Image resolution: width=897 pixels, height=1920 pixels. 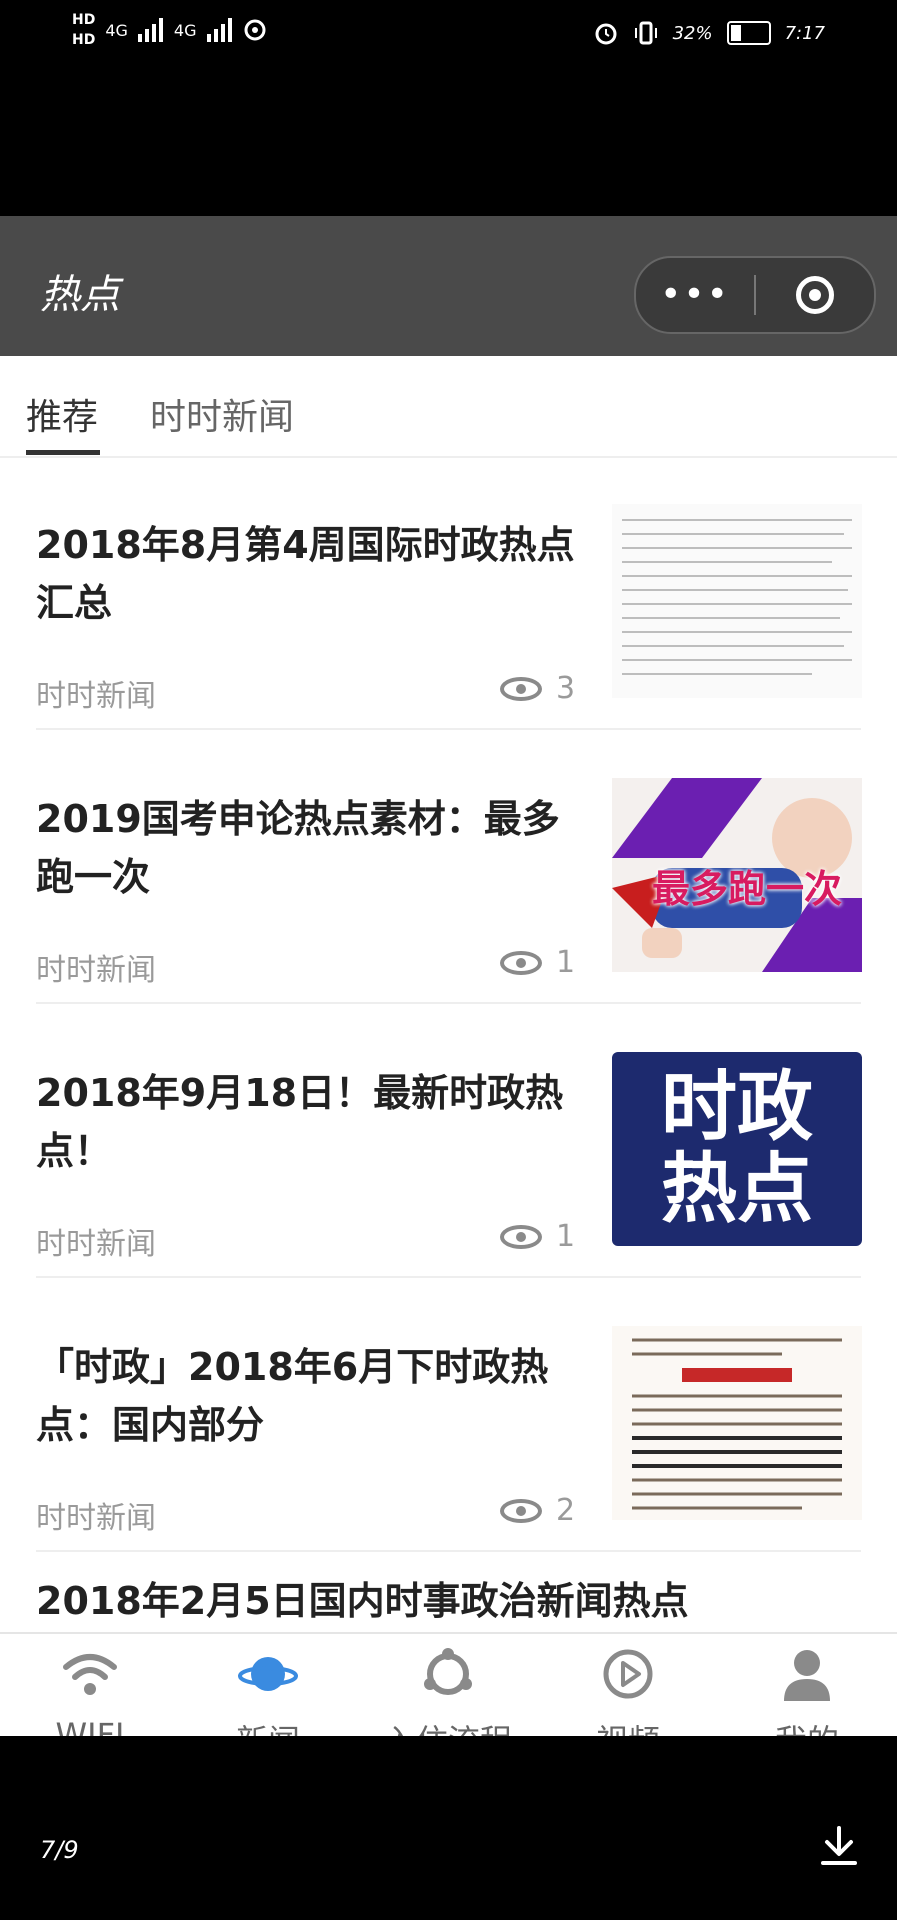 I want to click on more-button: •••, so click(x=695, y=295).